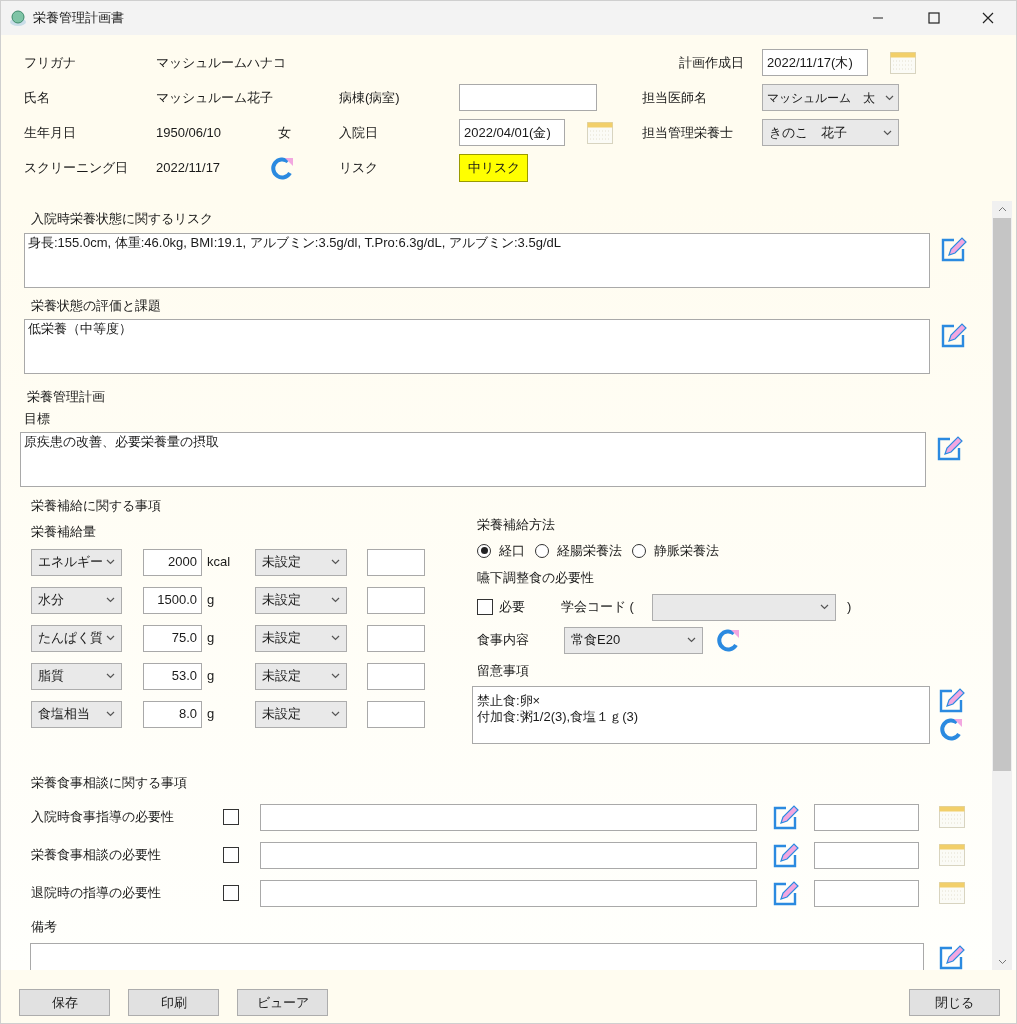  Describe the element at coordinates (172, 600) in the screenshot. I see `amount-field: 1500.0` at that location.